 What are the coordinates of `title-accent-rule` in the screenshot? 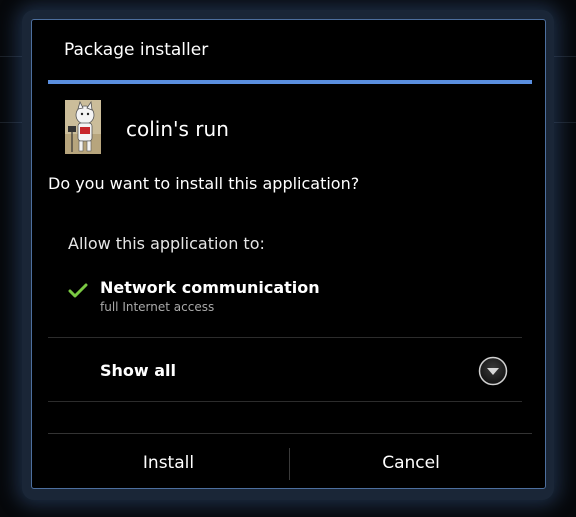 It's located at (290, 82).